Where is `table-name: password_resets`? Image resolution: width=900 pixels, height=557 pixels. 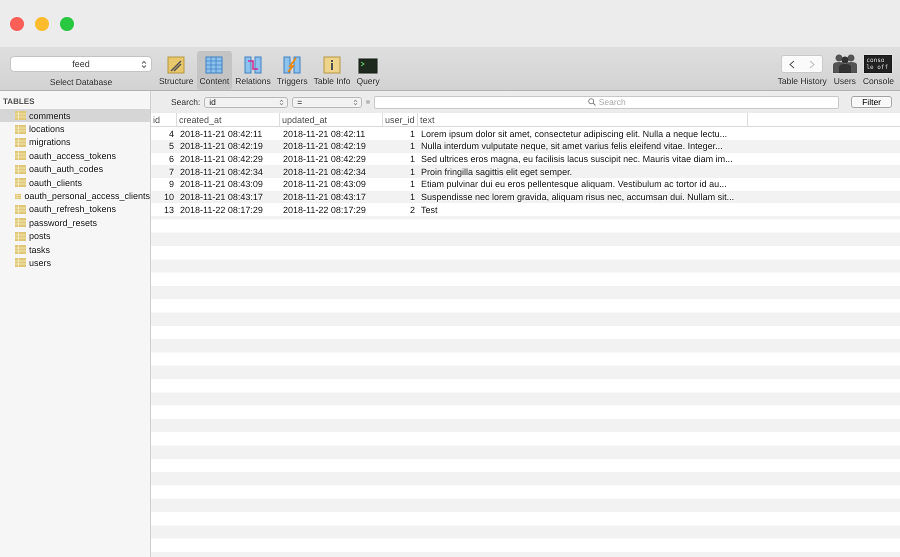
table-name: password_resets is located at coordinates (63, 223).